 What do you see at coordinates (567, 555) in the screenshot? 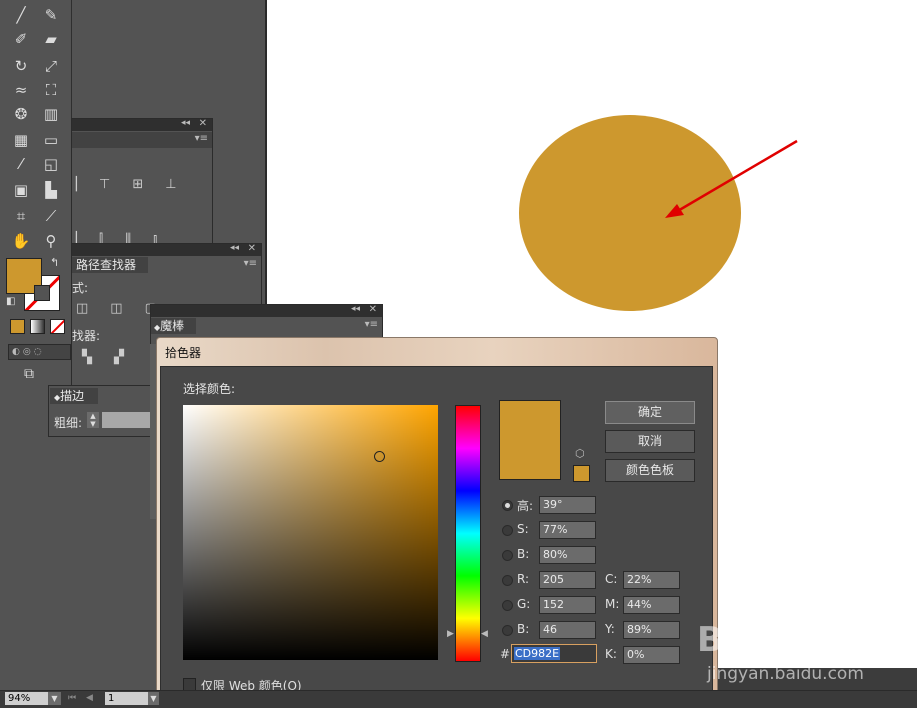
I see `brightness-field: 80%` at bounding box center [567, 555].